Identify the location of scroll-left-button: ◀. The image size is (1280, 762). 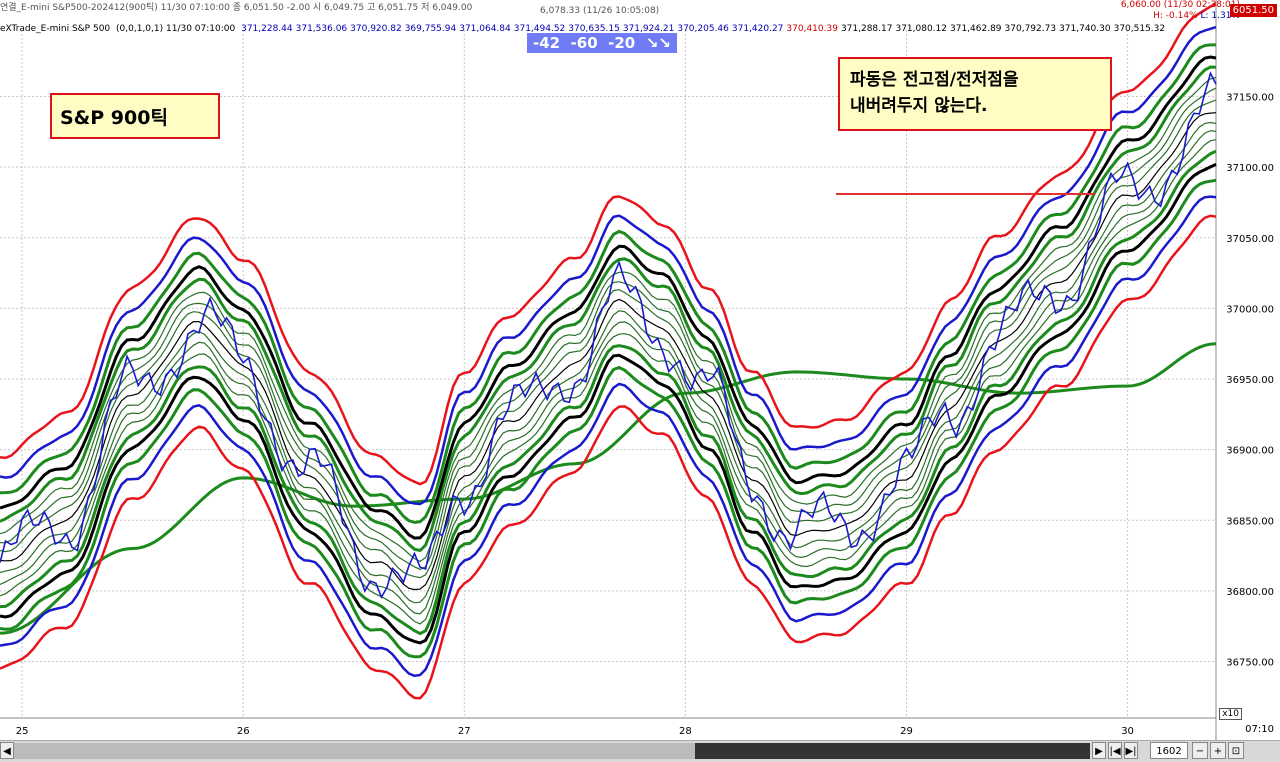
(7, 750).